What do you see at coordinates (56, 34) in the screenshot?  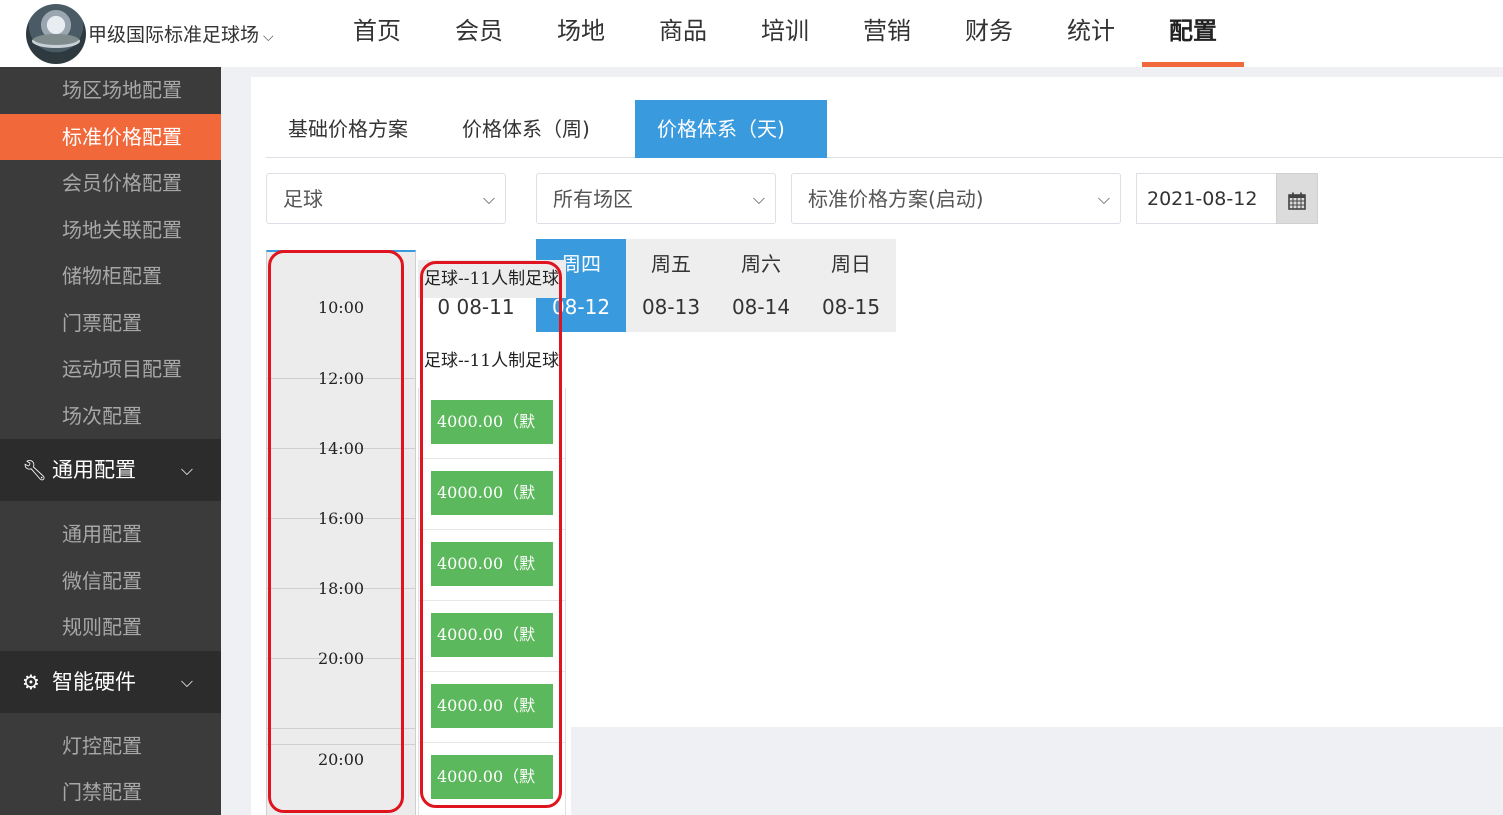 I see `venue-logo` at bounding box center [56, 34].